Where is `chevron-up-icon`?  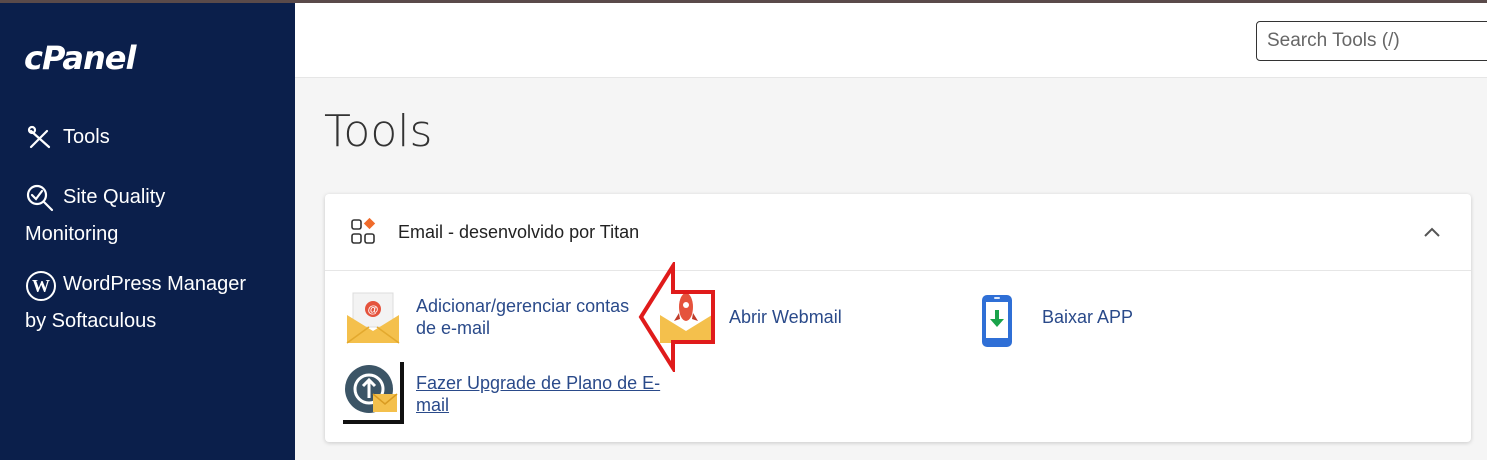 chevron-up-icon is located at coordinates (1432, 233).